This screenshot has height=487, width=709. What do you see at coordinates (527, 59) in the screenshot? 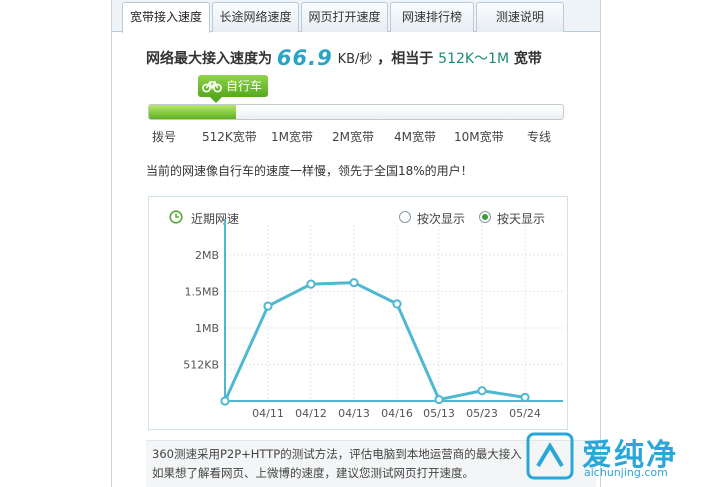
I see `headline-suffix: 宽带` at bounding box center [527, 59].